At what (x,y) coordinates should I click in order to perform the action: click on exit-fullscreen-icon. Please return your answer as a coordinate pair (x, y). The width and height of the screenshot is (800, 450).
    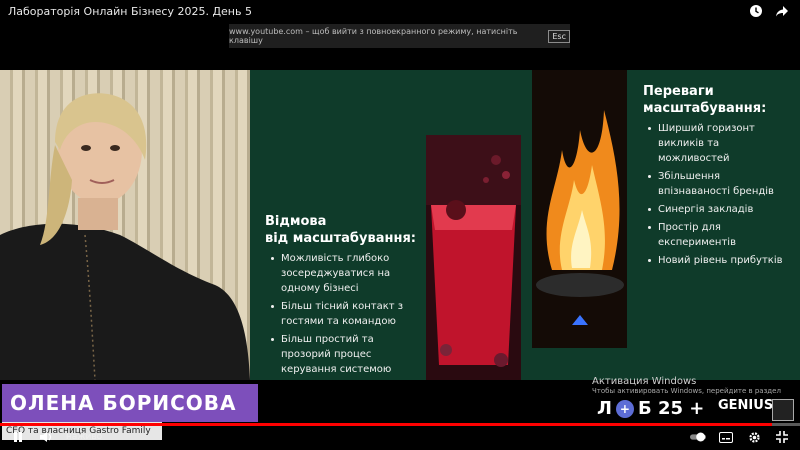
    Looking at the image, I should click on (782, 437).